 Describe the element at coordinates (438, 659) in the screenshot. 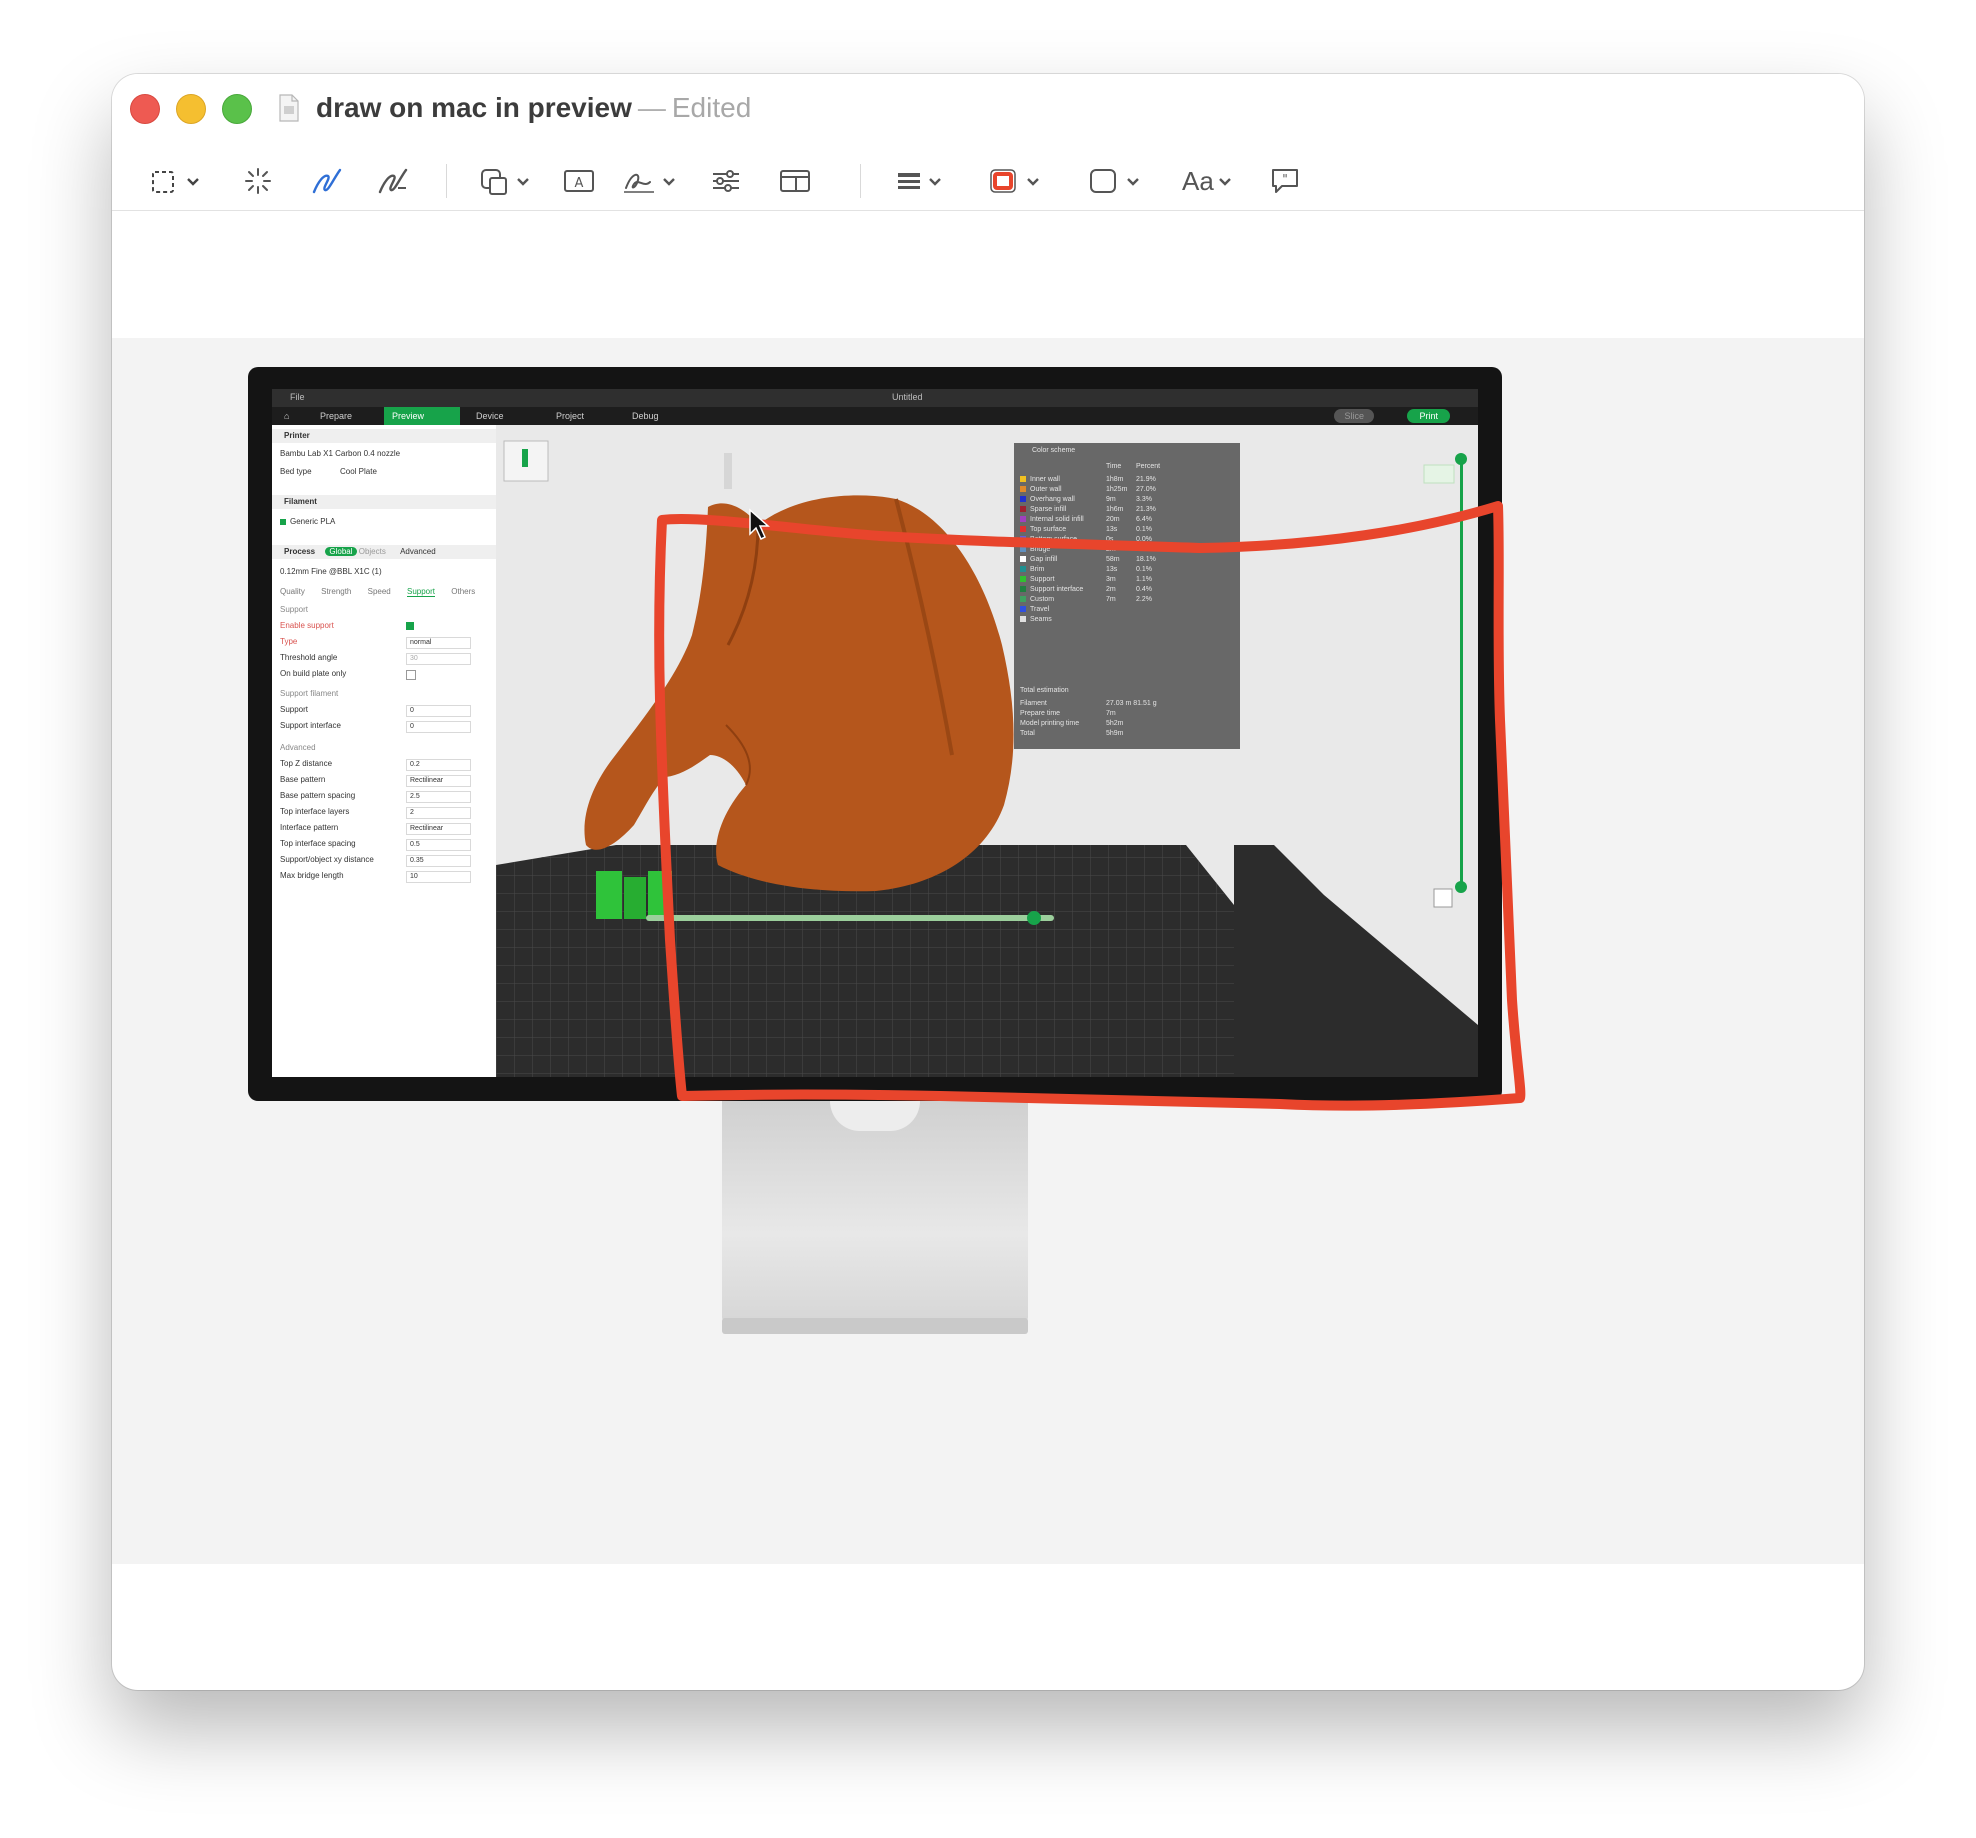

I see `setting-value: 30` at that location.